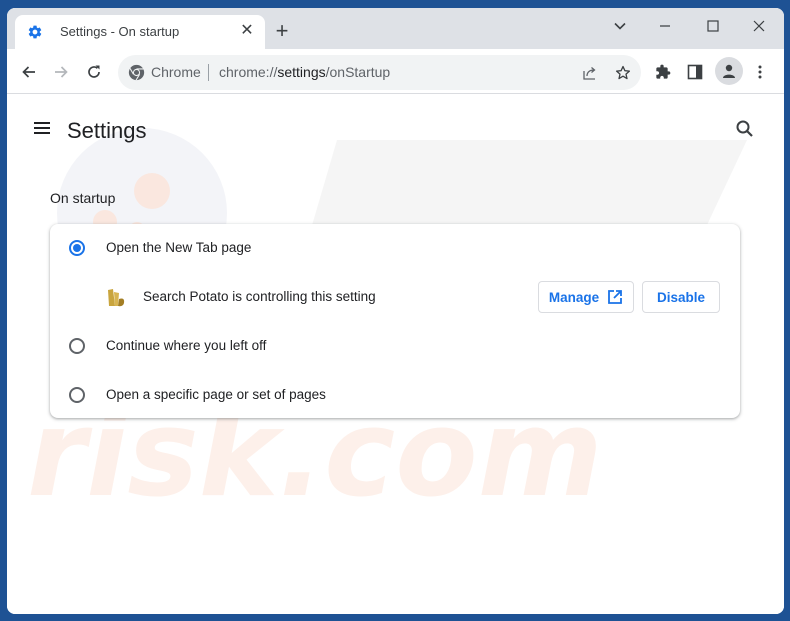  I want to click on url-text: chrome://settings/onStartup, so click(304, 72).